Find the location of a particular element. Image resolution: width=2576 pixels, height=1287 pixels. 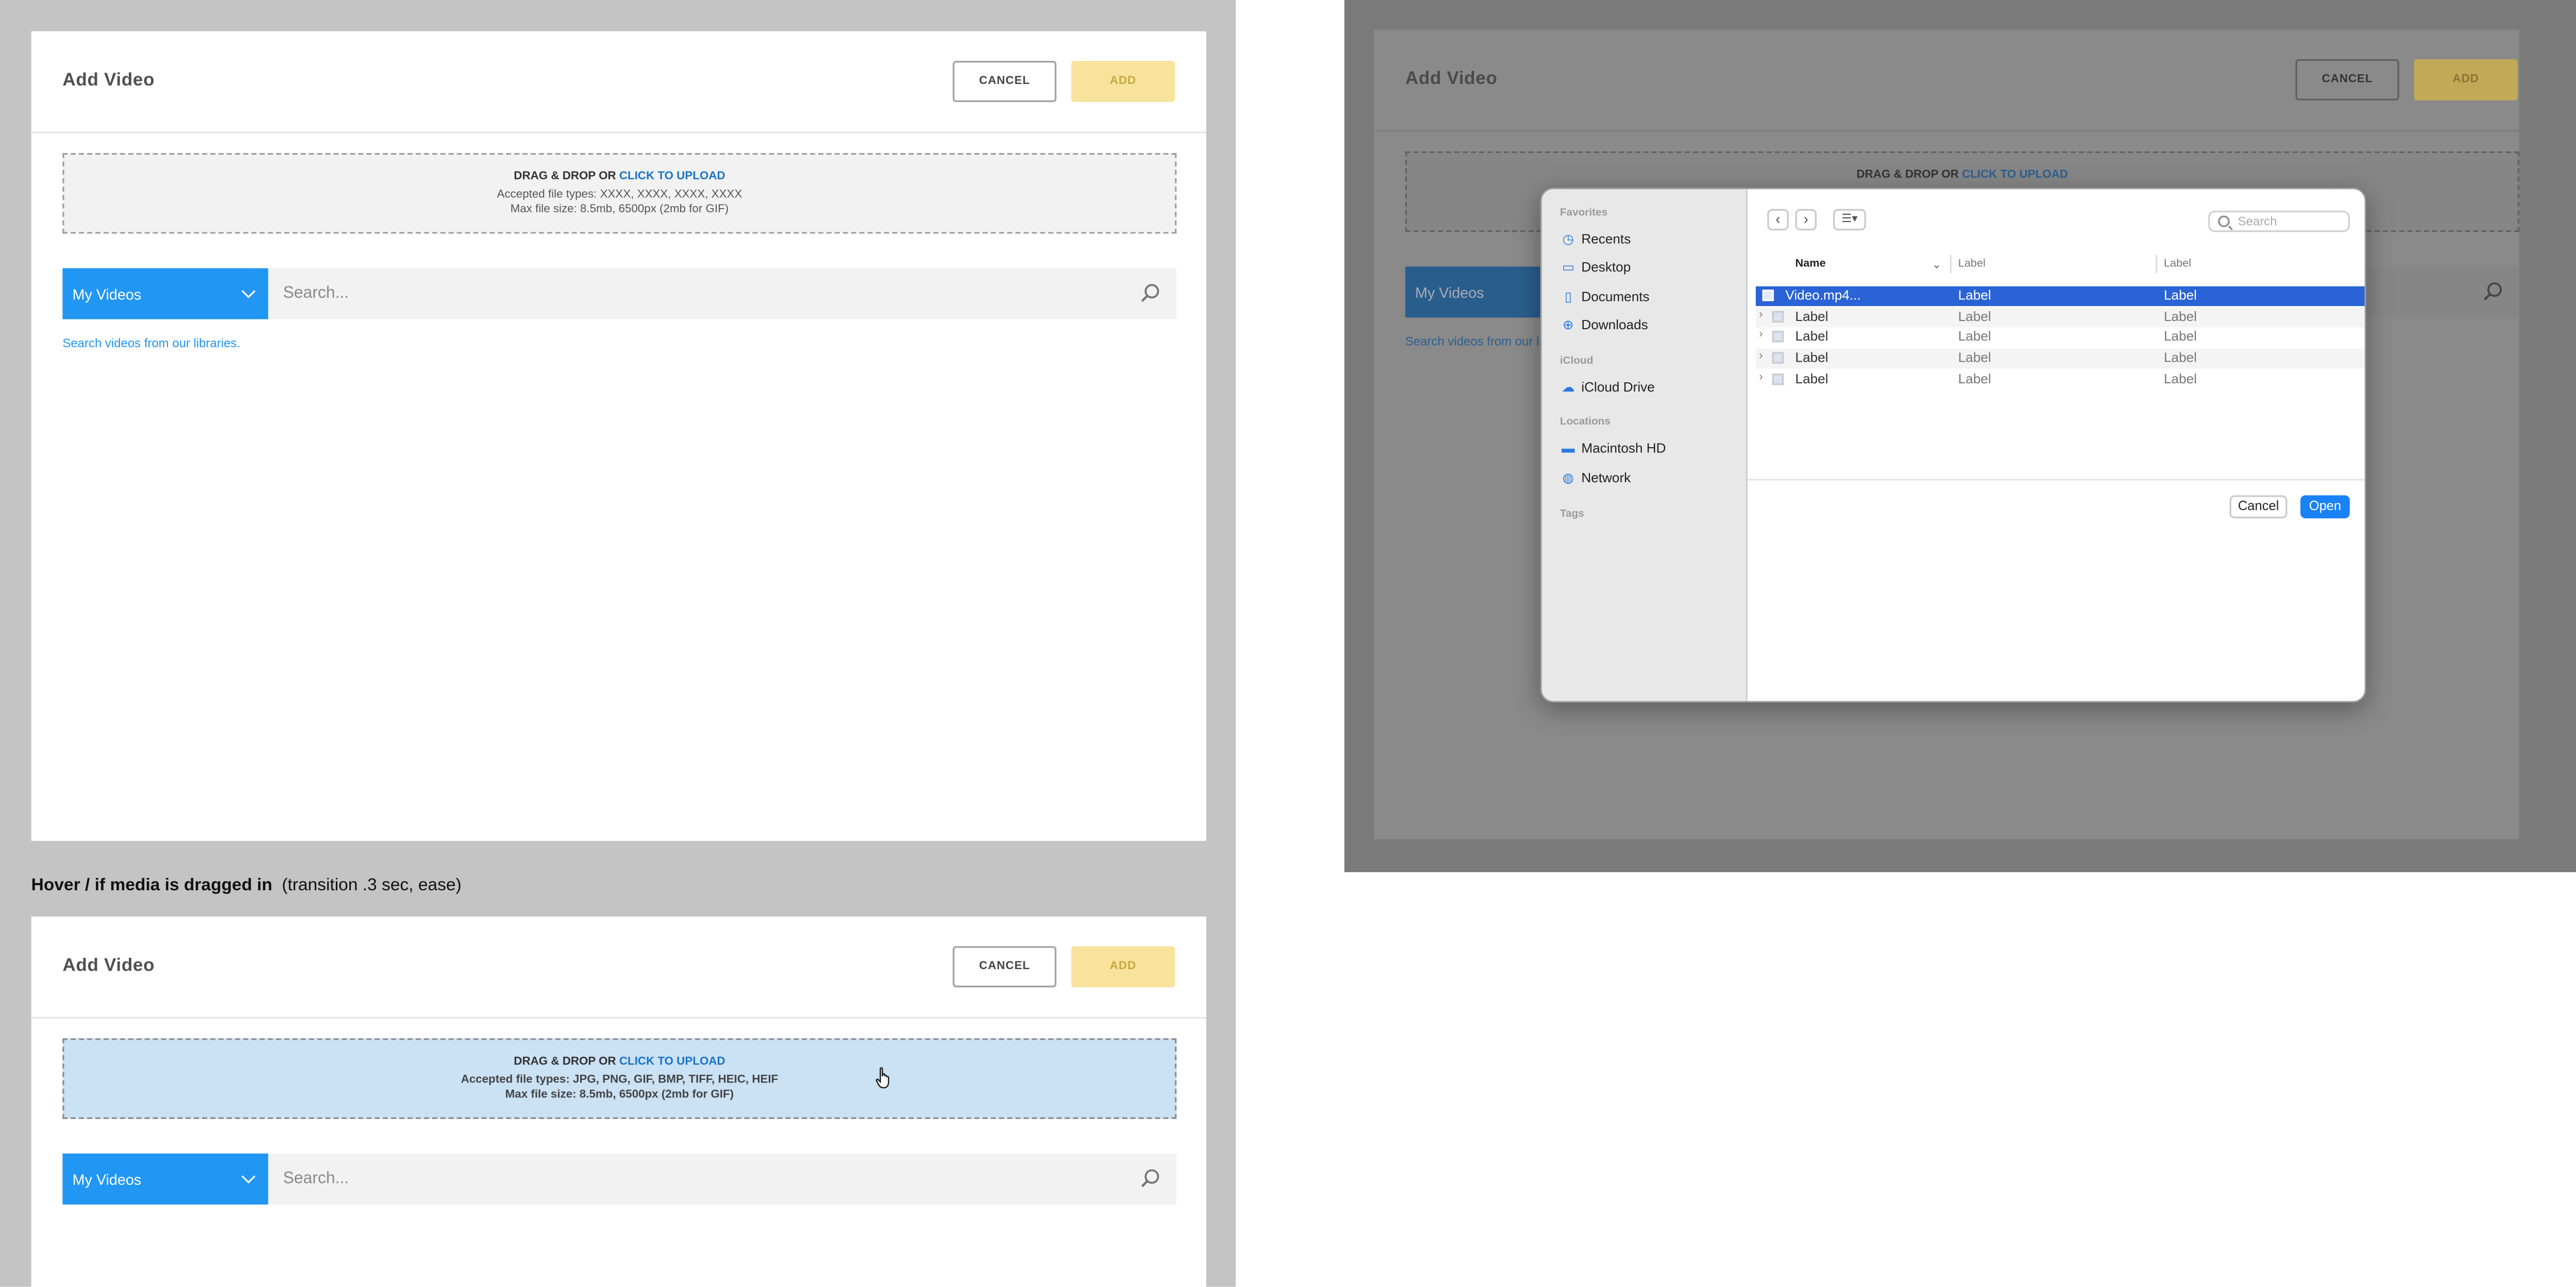

column-divider is located at coordinates (1951, 264).